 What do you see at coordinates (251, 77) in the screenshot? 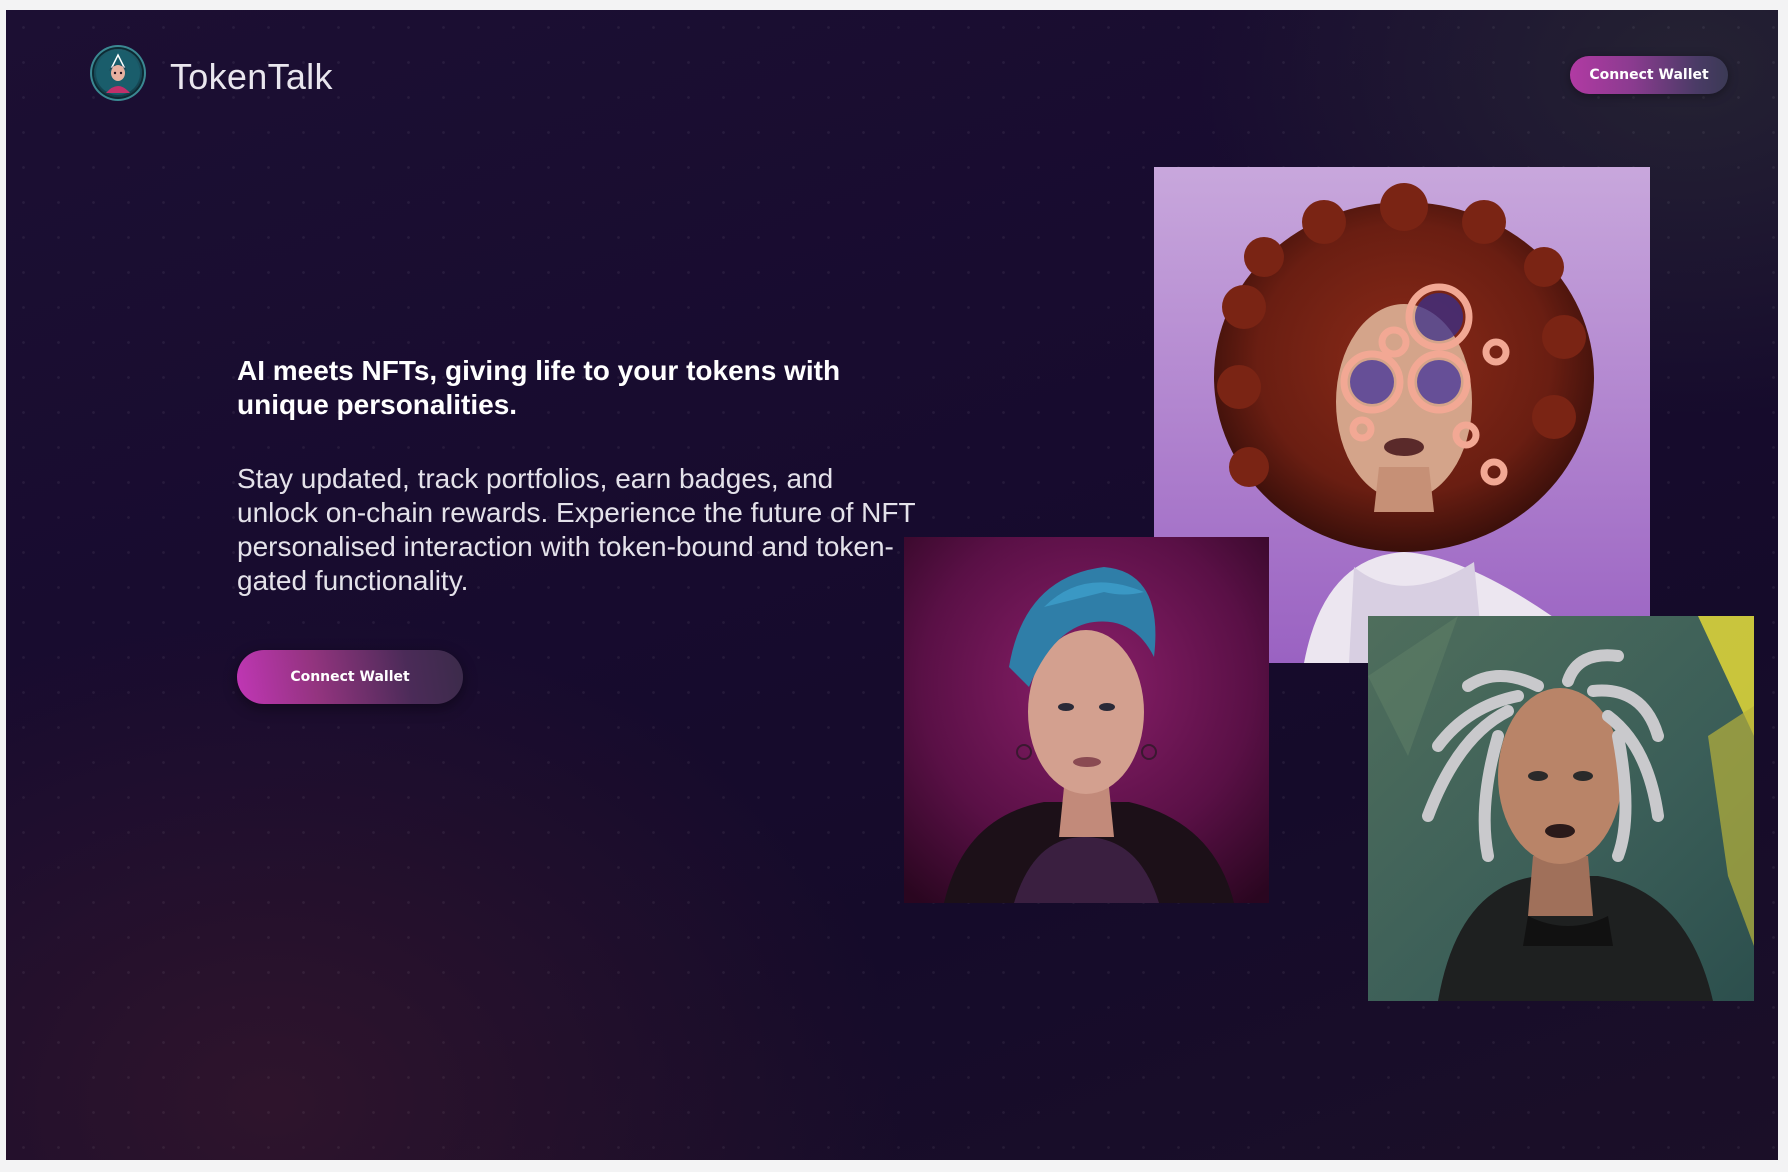
I see `brand-name: TokenTalk` at bounding box center [251, 77].